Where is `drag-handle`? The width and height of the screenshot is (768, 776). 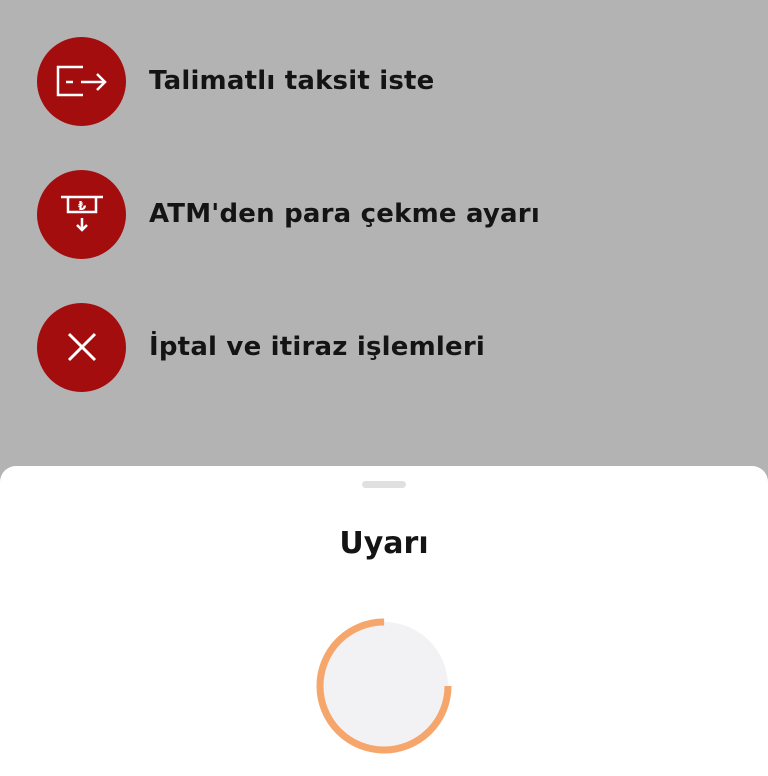
drag-handle is located at coordinates (384, 484).